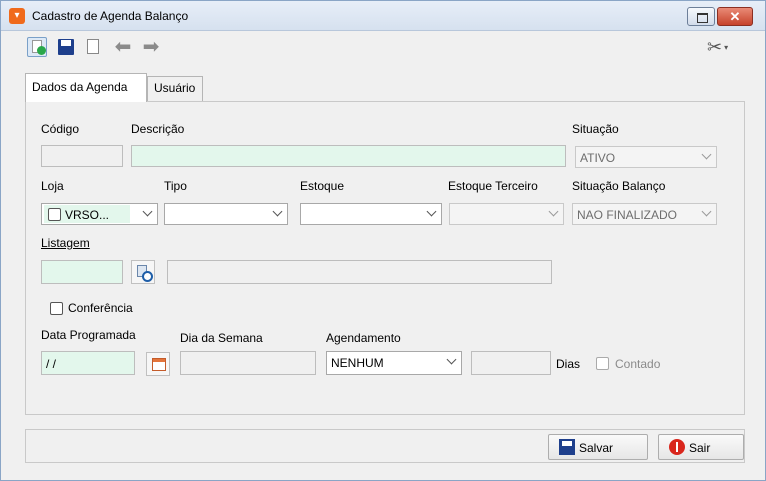 Image resolution: width=766 pixels, height=481 pixels. I want to click on tools-icon: ✂ ▾, so click(724, 47).